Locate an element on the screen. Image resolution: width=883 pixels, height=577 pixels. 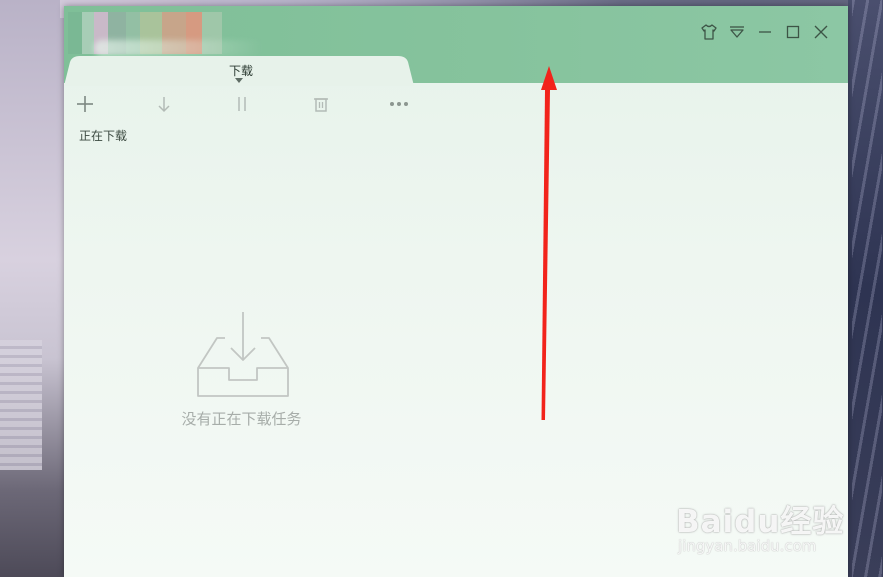
more-dots-icon is located at coordinates (399, 104).